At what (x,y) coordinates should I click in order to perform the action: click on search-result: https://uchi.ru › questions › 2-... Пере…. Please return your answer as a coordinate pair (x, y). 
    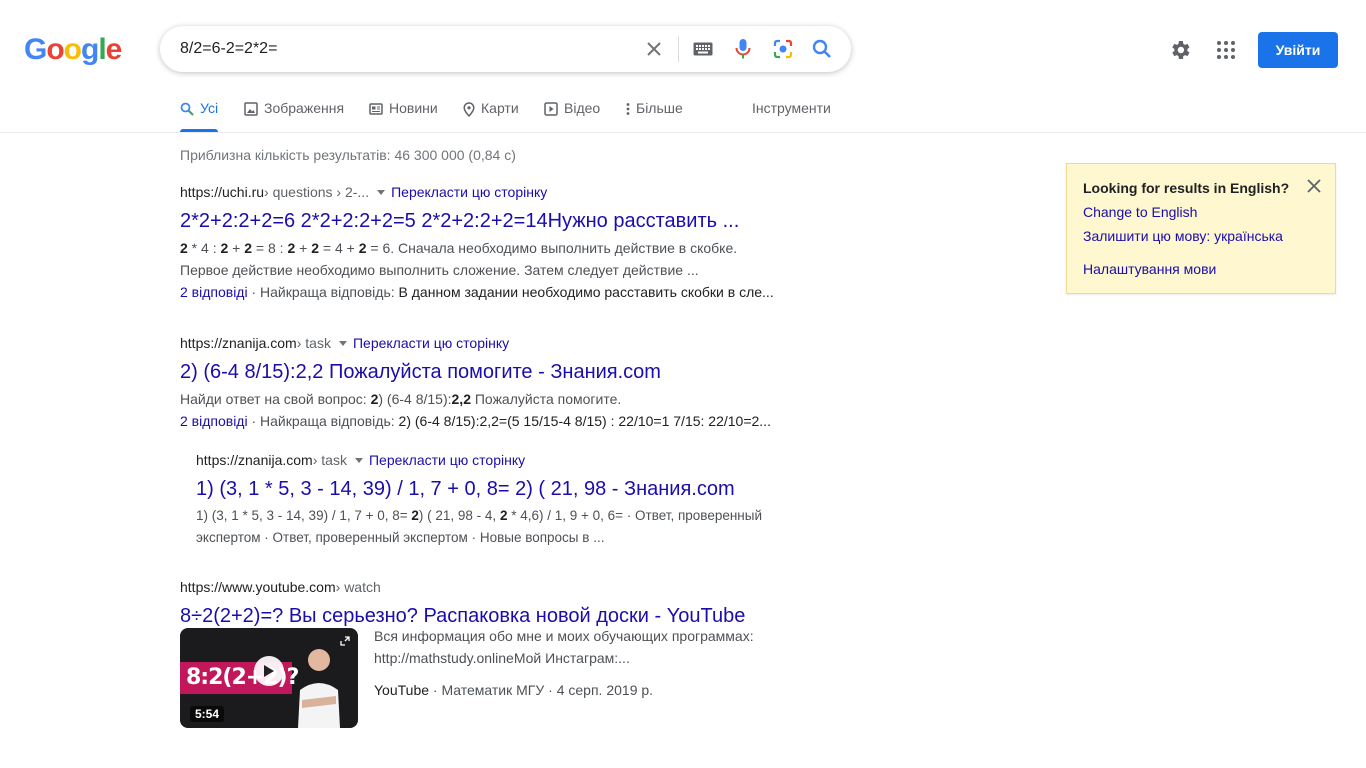
    Looking at the image, I should click on (485, 242).